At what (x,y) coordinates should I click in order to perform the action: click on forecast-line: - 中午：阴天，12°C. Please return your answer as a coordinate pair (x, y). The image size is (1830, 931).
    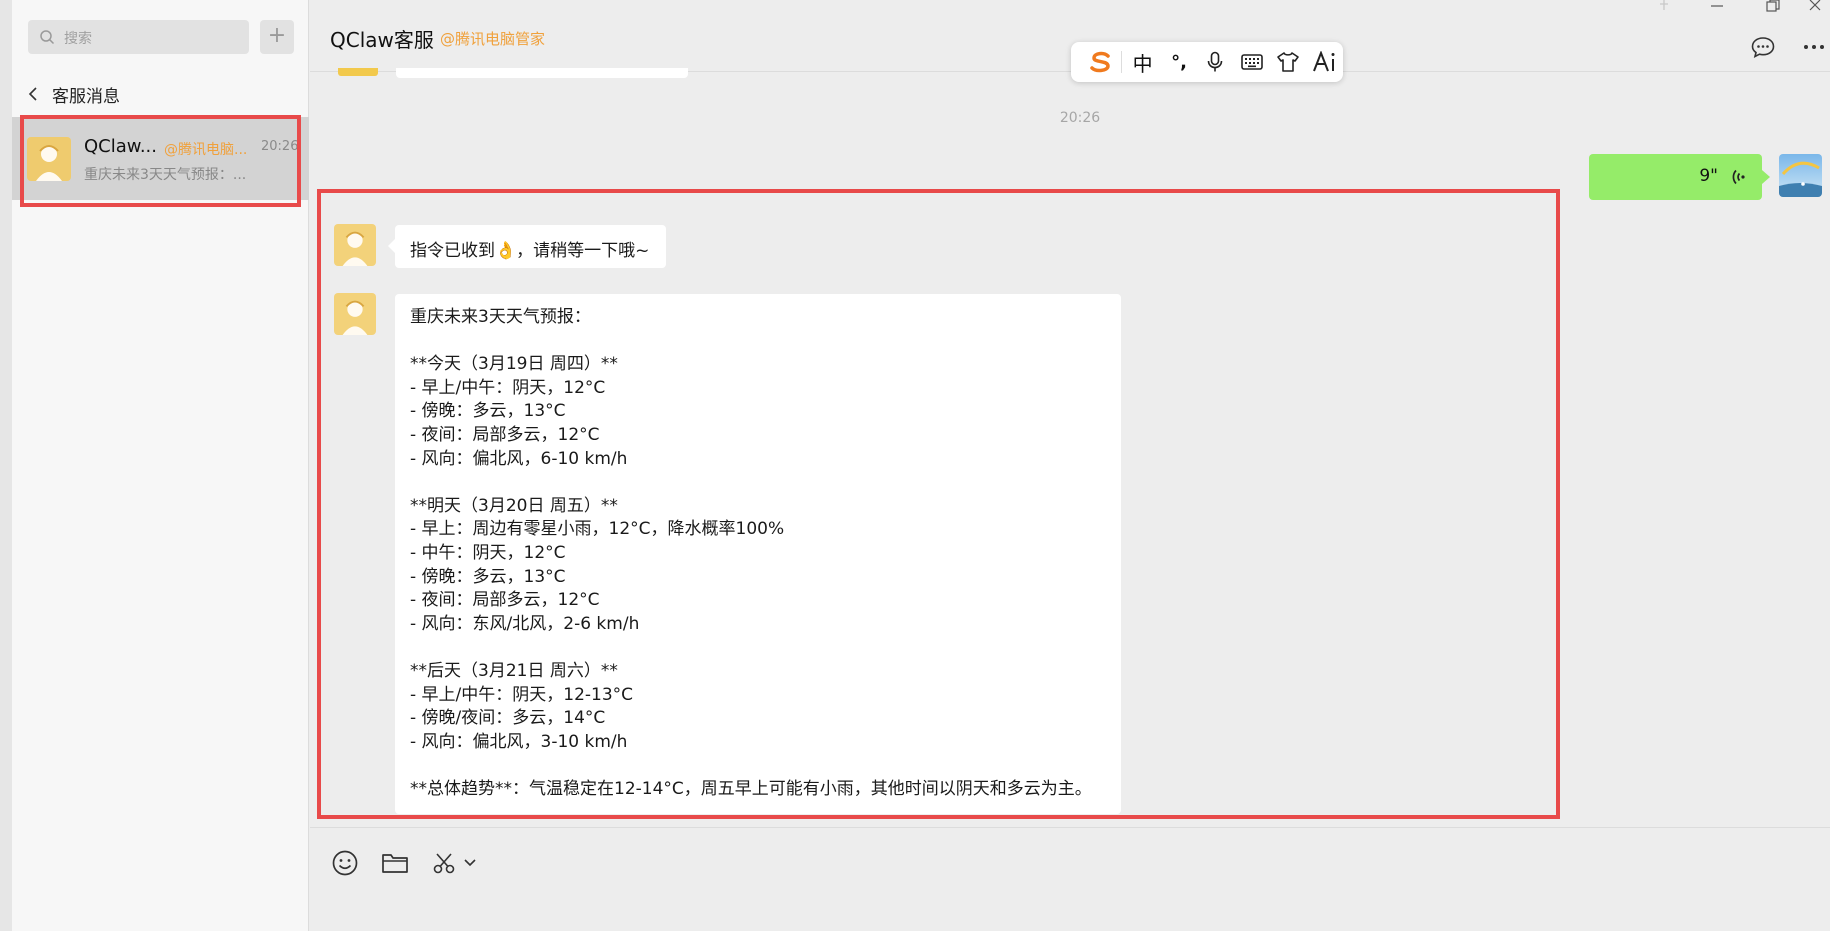
    Looking at the image, I should click on (488, 552).